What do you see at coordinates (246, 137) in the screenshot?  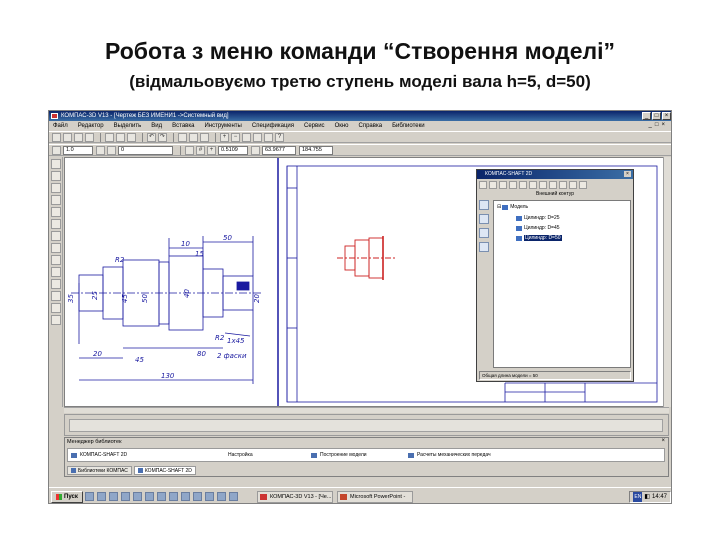 I see `zoom-window-icon` at bounding box center [246, 137].